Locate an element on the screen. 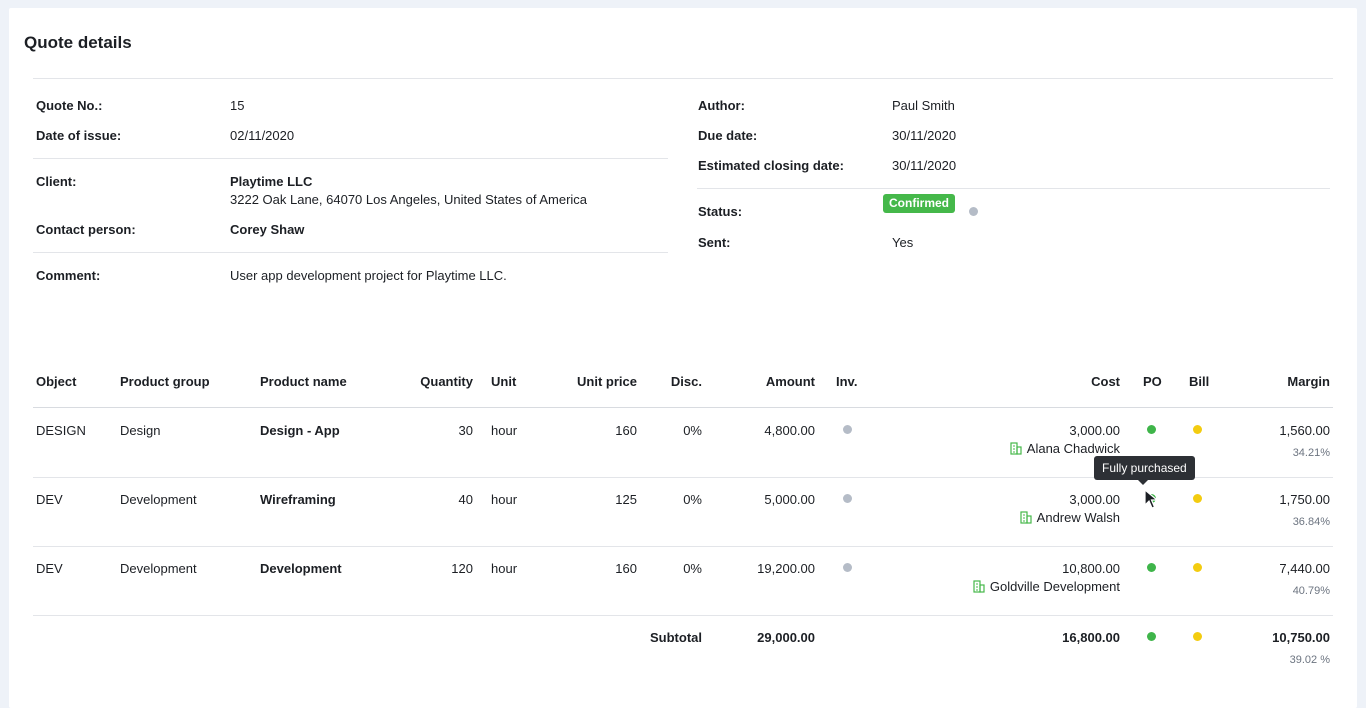  supplier-name: Andrew Walsh is located at coordinates (1078, 517).